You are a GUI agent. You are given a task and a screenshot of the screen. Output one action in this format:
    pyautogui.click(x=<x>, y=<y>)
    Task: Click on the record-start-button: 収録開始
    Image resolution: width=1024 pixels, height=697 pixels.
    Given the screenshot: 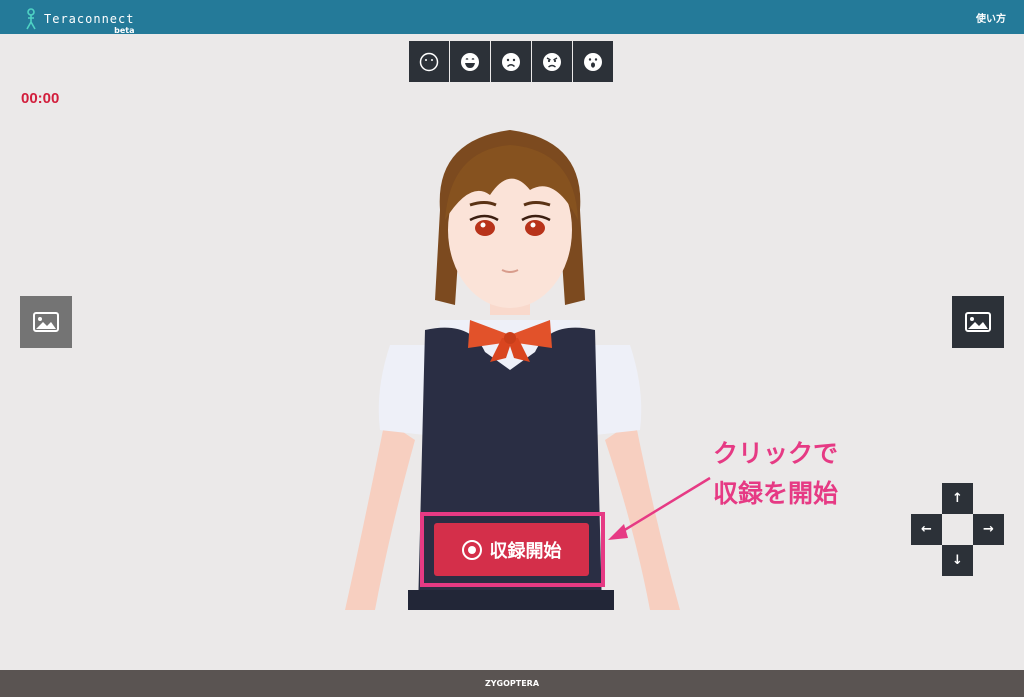 What is the action you would take?
    pyautogui.click(x=511, y=549)
    